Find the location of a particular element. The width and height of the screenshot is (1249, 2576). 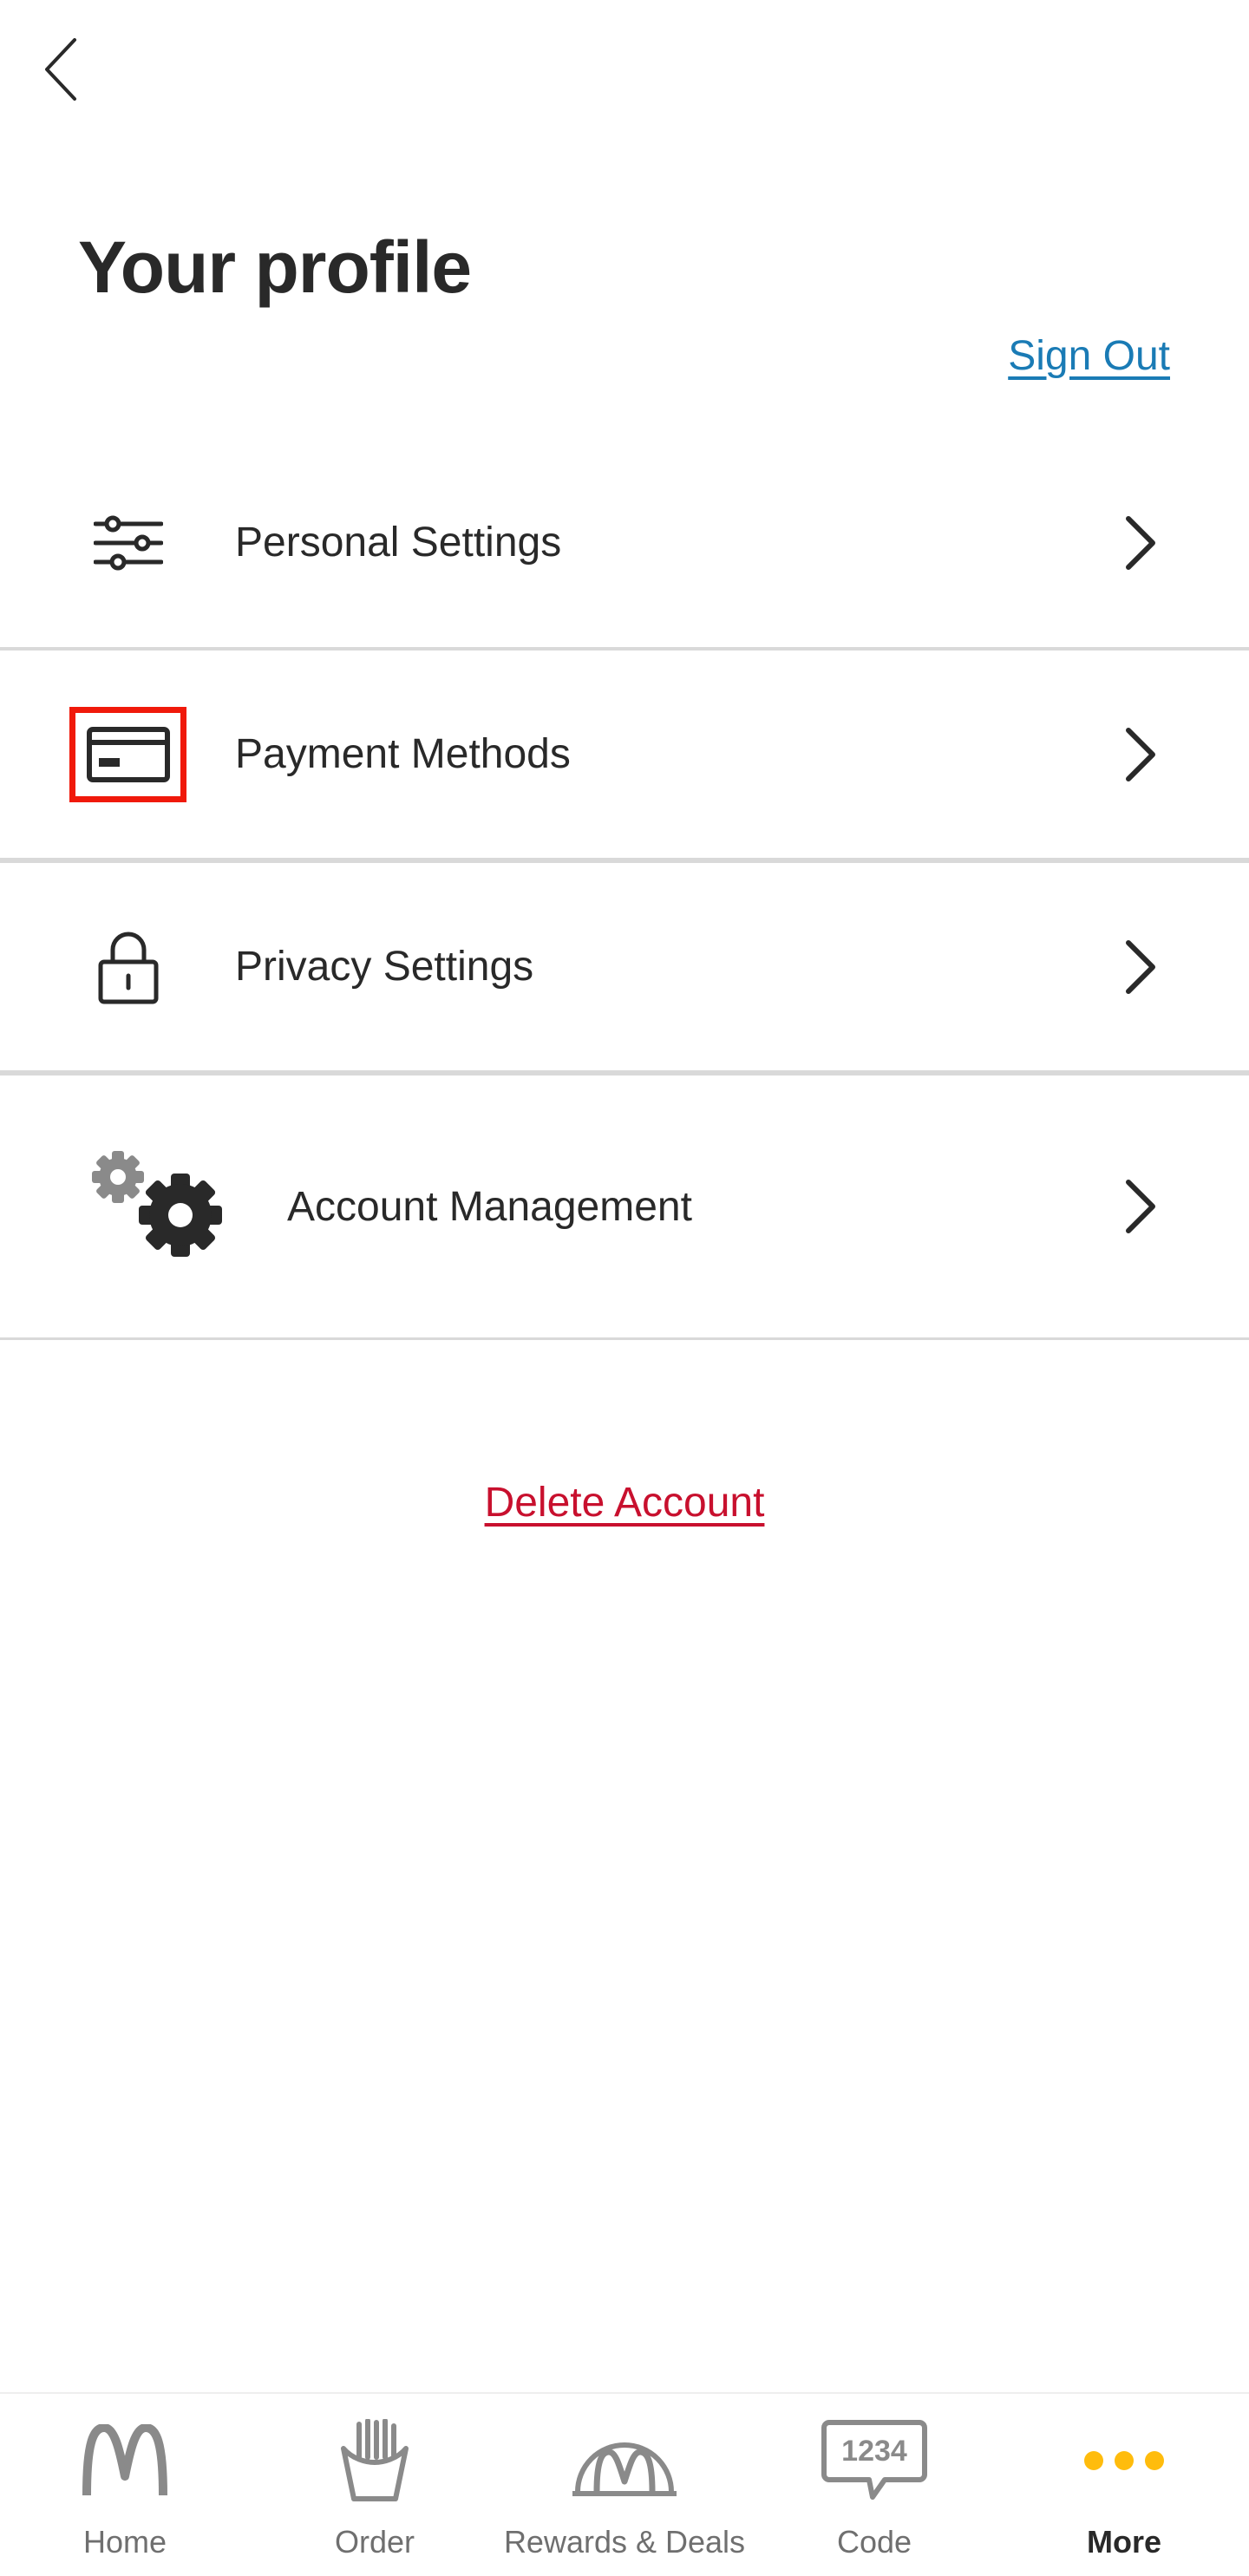

nav-item-more: More is located at coordinates (1124, 2485).